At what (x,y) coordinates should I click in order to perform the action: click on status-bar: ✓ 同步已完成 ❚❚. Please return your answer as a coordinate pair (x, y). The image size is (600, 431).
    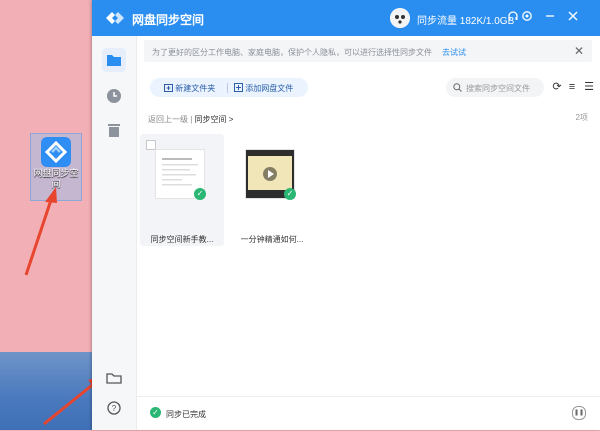
    Looking at the image, I should click on (368, 413).